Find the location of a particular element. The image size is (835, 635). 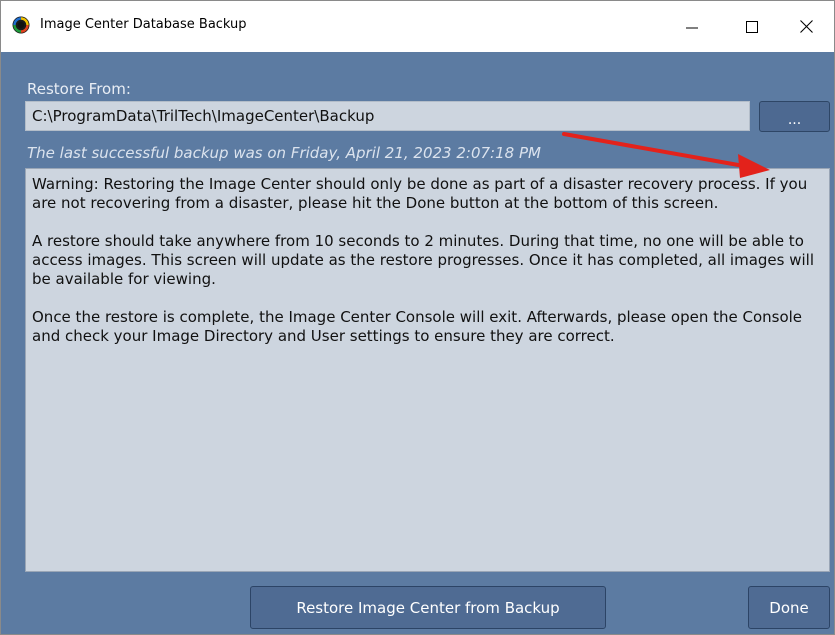

close-button is located at coordinates (806, 26).